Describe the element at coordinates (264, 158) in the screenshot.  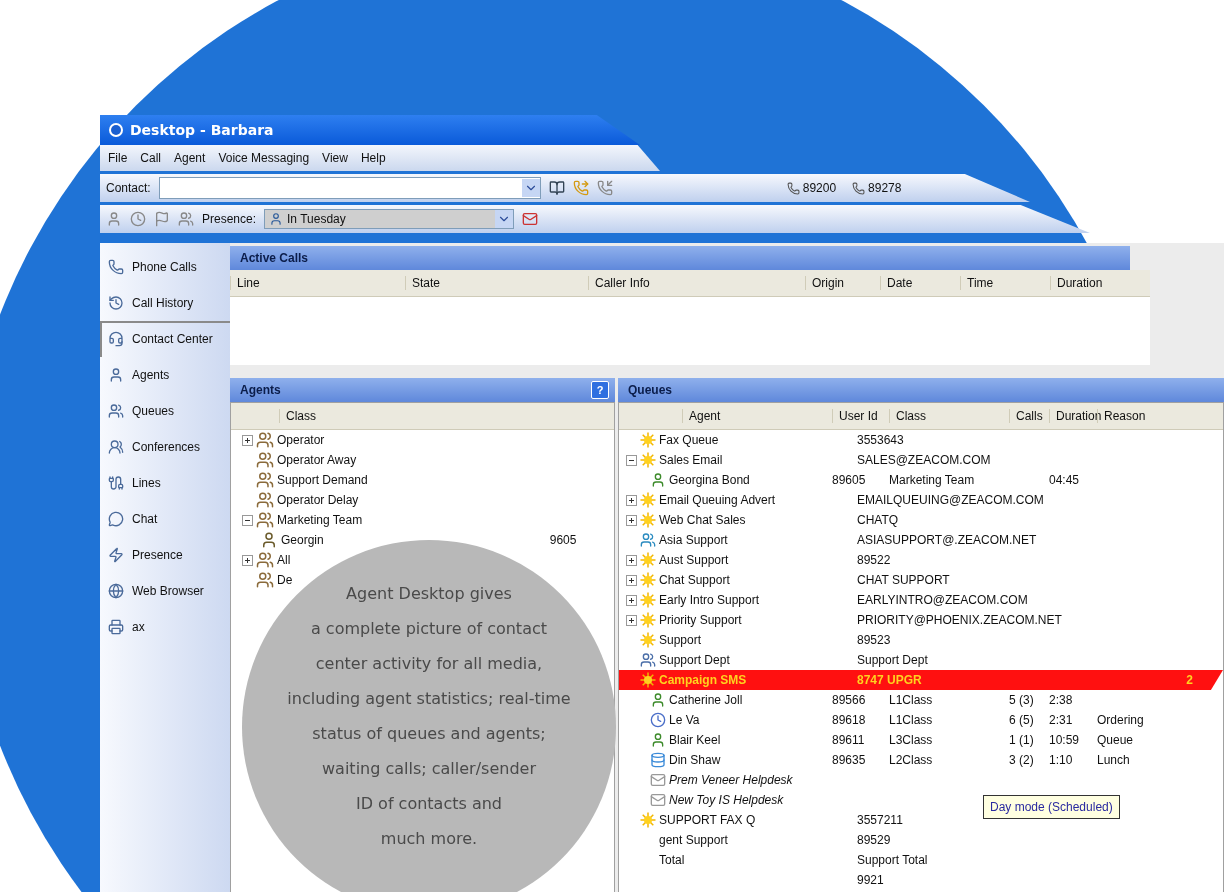
I see `menu-item: Voice Messaging` at that location.